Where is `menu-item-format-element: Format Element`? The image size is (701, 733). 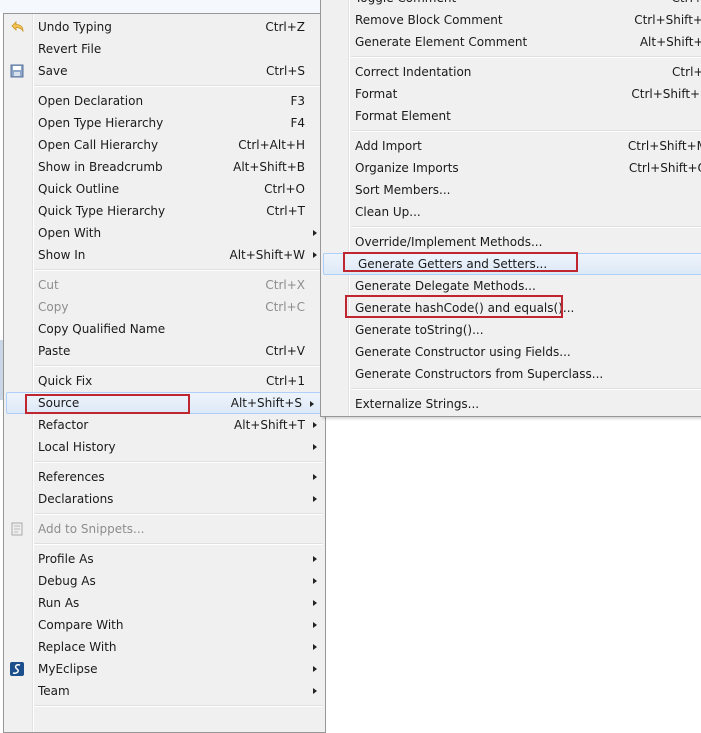
menu-item-format-element: Format Element is located at coordinates (511, 116).